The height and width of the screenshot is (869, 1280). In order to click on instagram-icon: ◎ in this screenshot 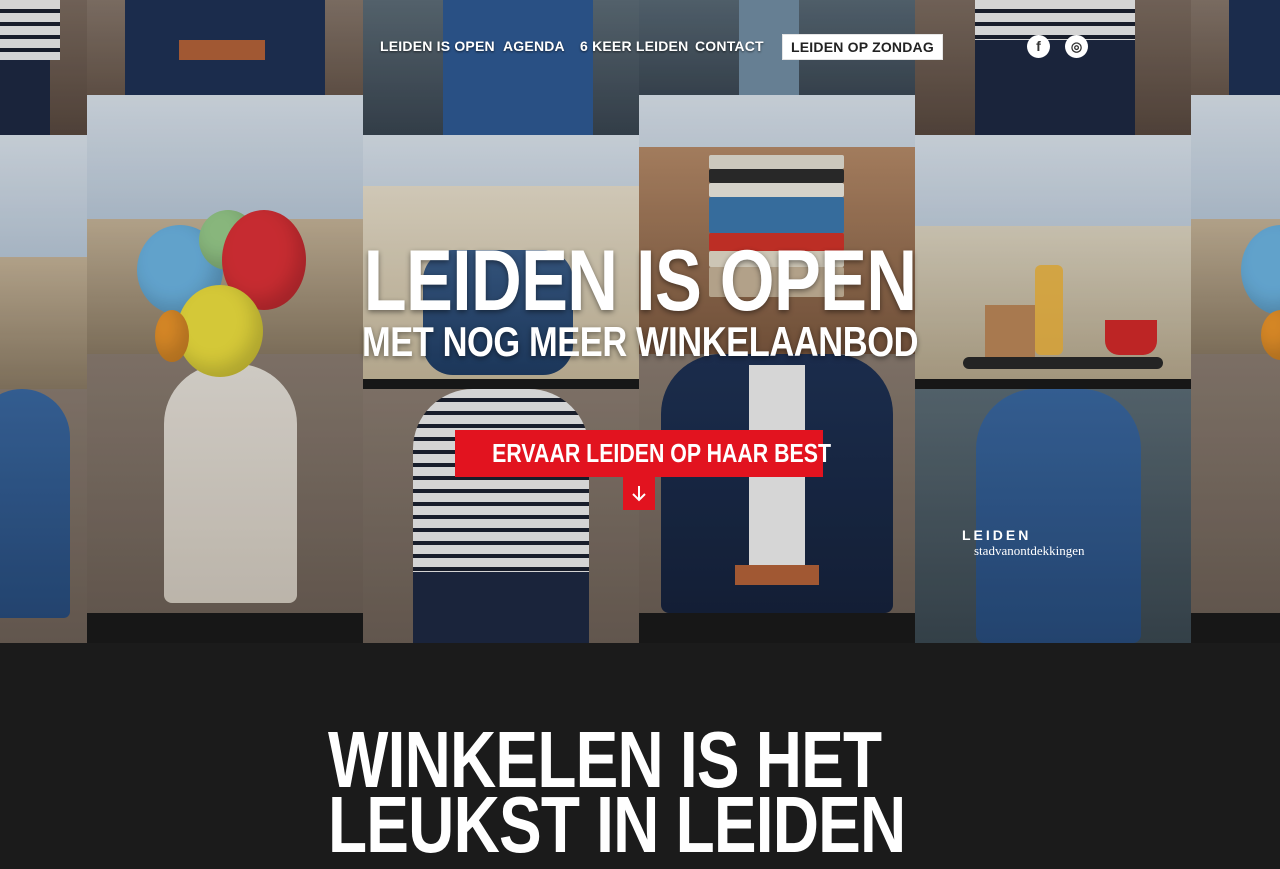, I will do `click(1076, 46)`.